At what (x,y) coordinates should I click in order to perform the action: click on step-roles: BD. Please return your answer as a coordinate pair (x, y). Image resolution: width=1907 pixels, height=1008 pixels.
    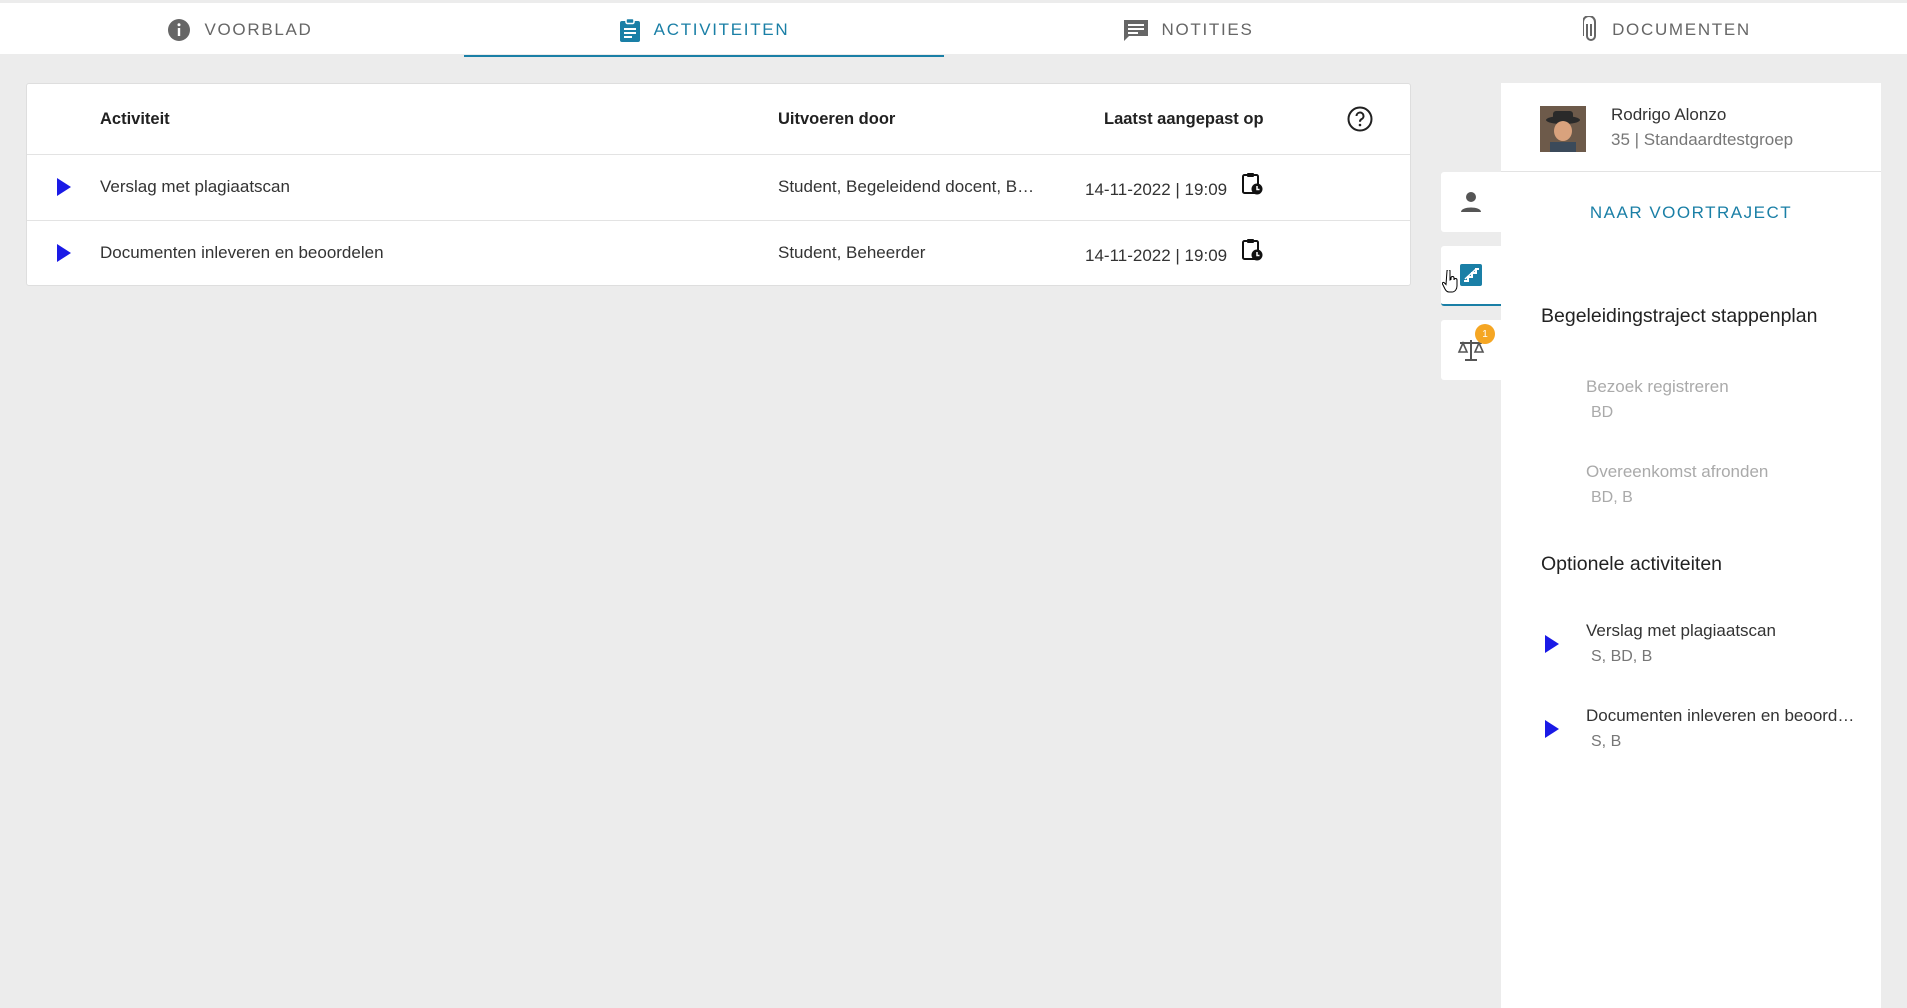
    Looking at the image, I should click on (1602, 412).